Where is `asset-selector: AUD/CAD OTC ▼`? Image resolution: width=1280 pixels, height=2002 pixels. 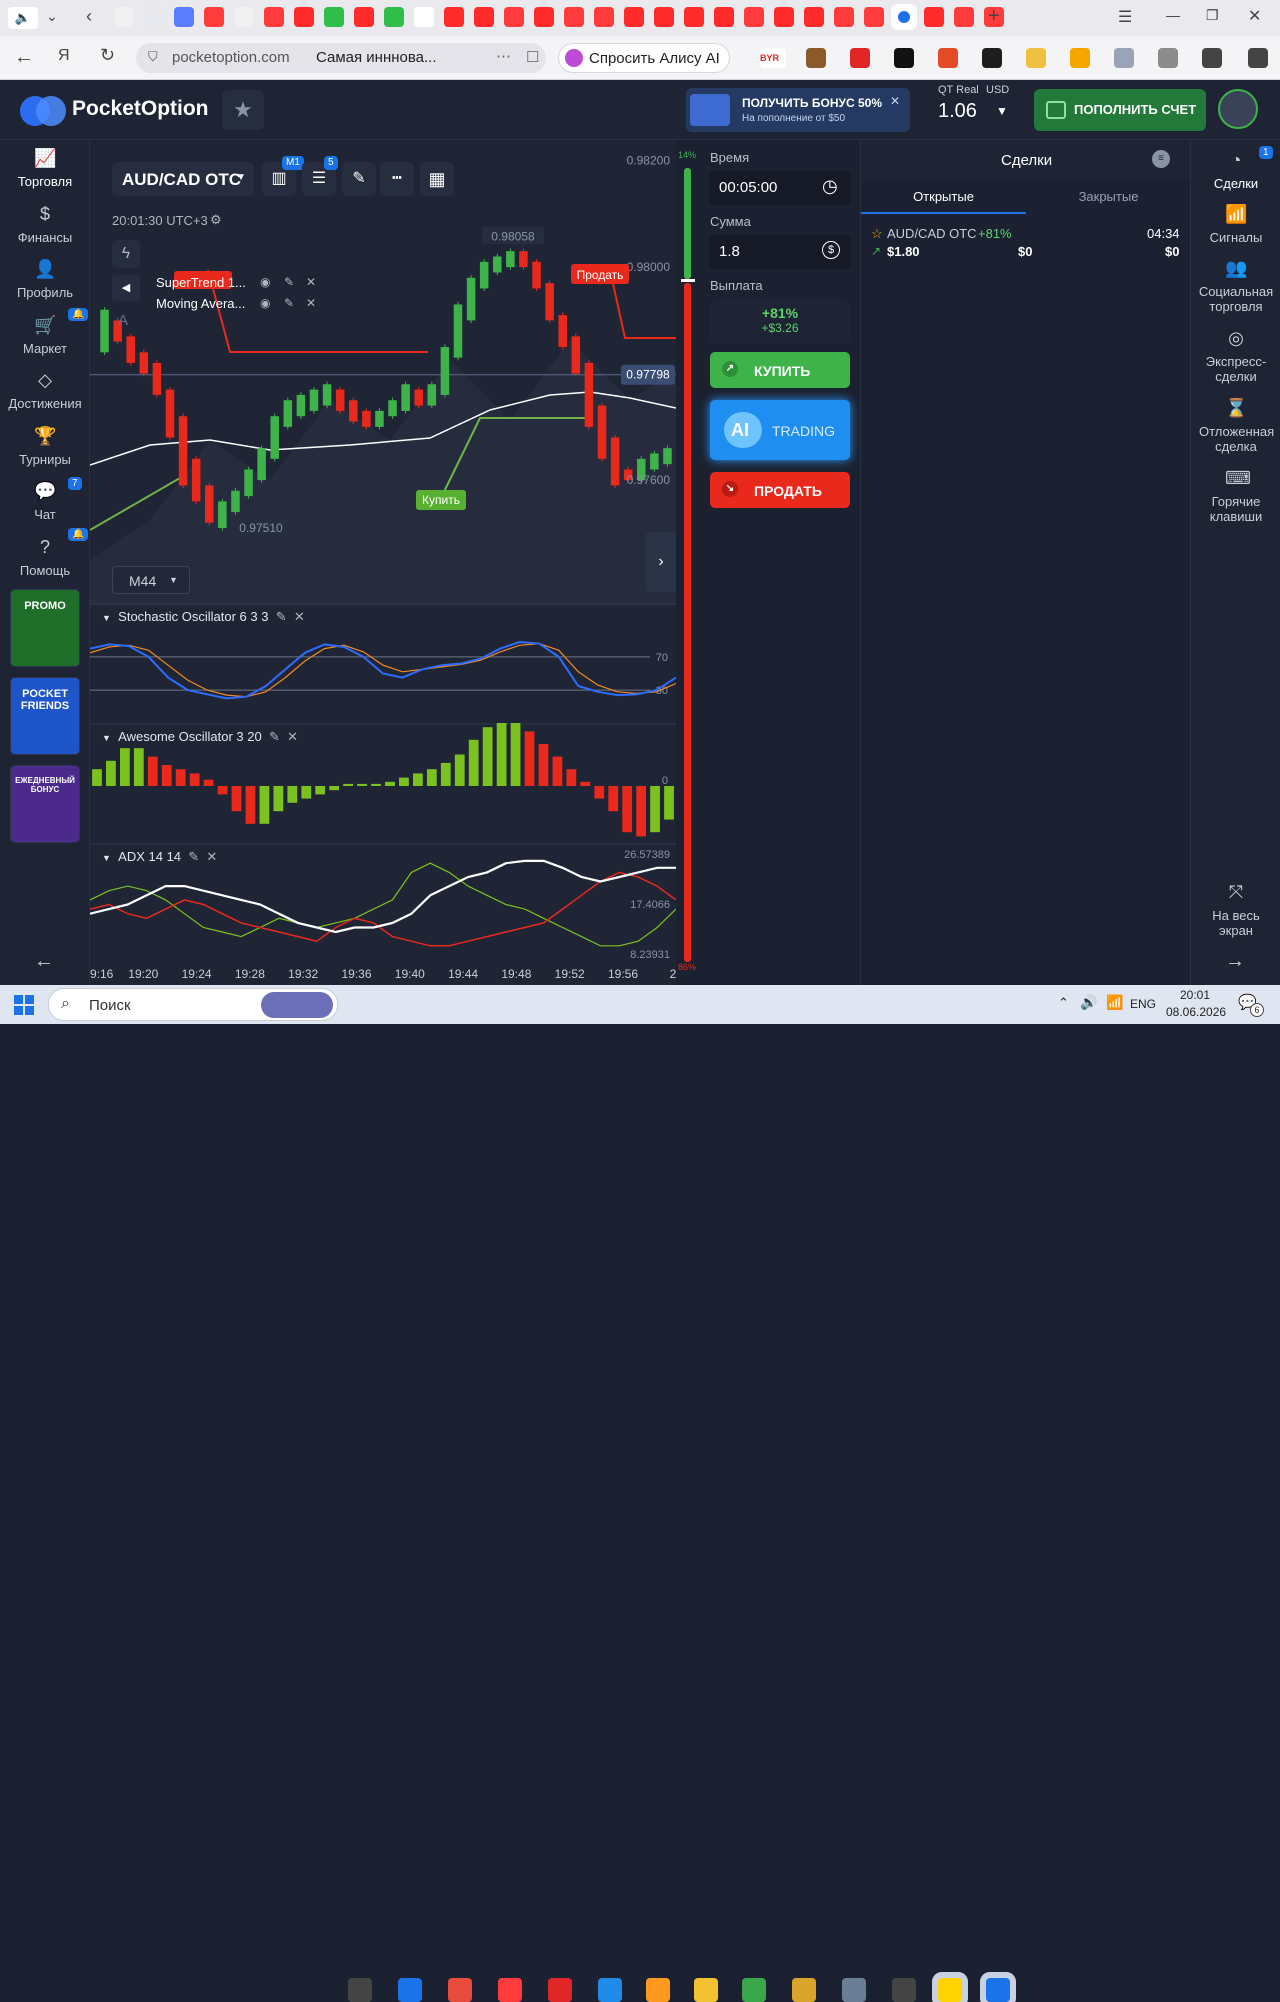
asset-selector: AUD/CAD OTC ▼ is located at coordinates (183, 179).